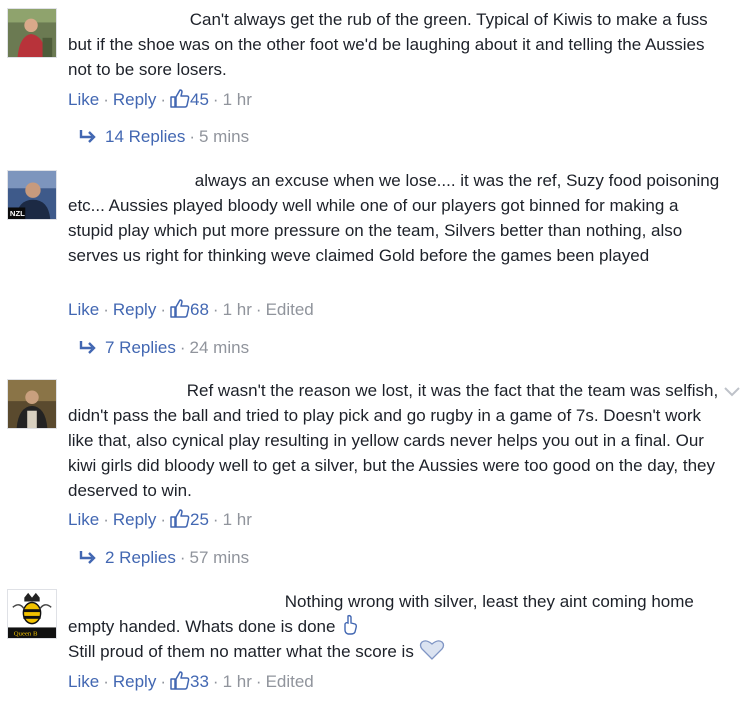 The width and height of the screenshot is (750, 701). What do you see at coordinates (199, 519) in the screenshot?
I see `like-count: 25` at bounding box center [199, 519].